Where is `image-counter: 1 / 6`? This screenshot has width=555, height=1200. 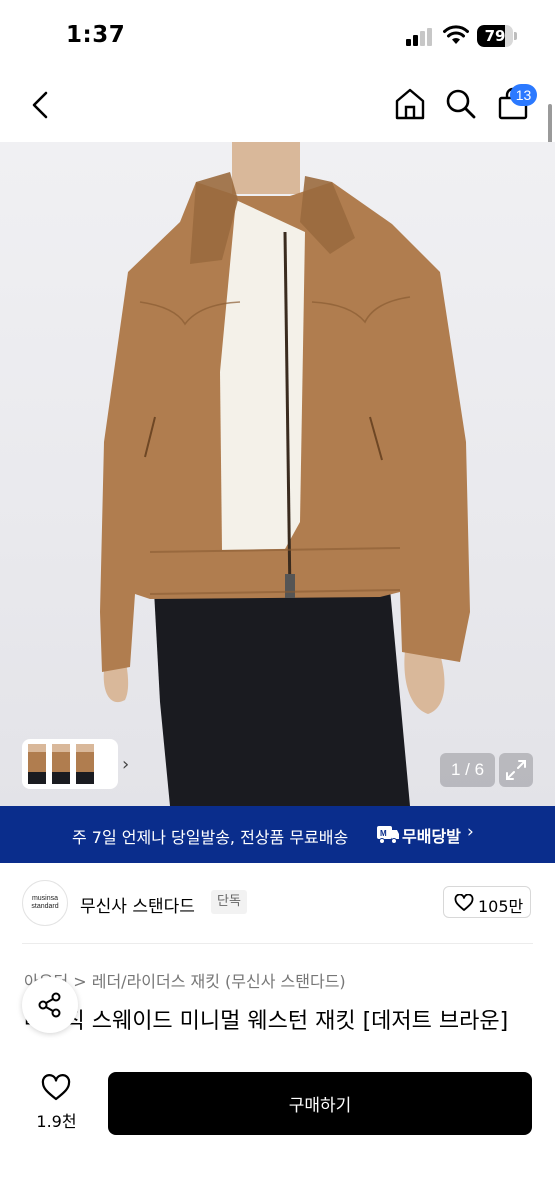 image-counter: 1 / 6 is located at coordinates (467, 770).